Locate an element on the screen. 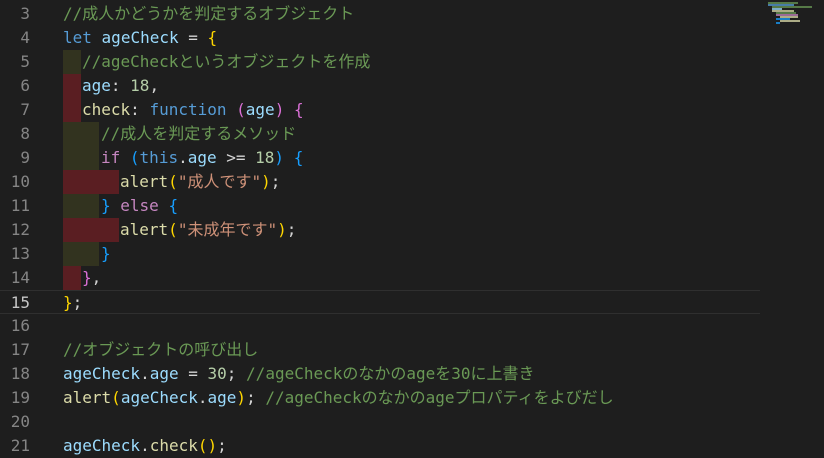 Image resolution: width=824 pixels, height=458 pixels. code-content: } else { is located at coordinates (139, 206).